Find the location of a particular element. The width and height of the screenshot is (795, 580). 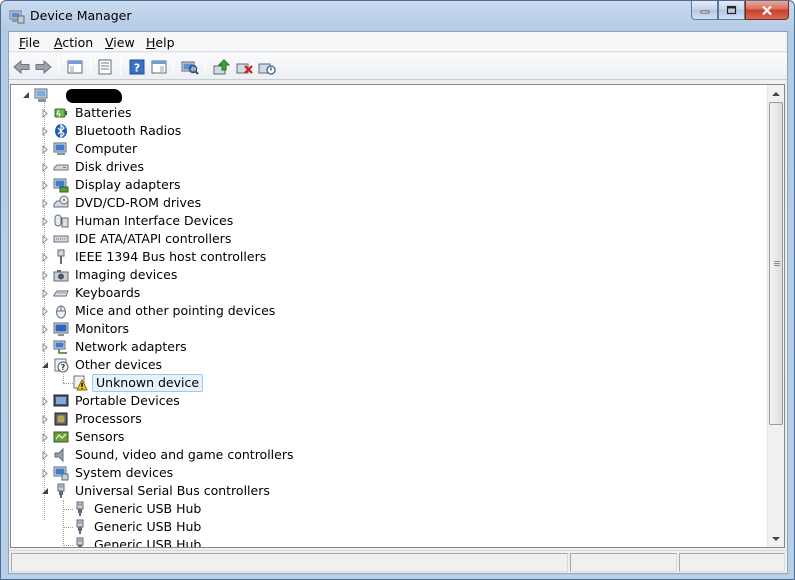

scroll-up-button is located at coordinates (776, 93).